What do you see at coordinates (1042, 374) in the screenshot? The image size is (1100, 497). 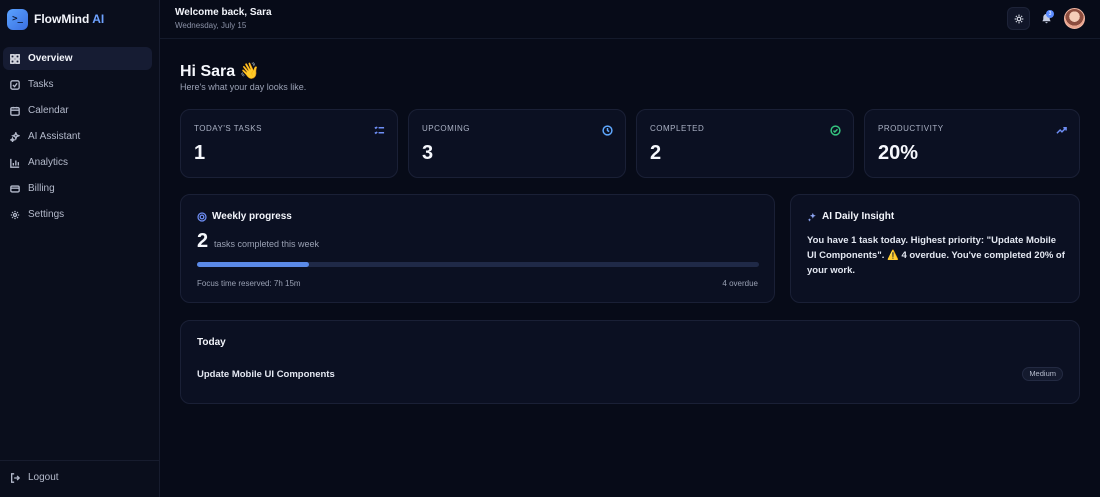 I see `priority-badge: Medium` at bounding box center [1042, 374].